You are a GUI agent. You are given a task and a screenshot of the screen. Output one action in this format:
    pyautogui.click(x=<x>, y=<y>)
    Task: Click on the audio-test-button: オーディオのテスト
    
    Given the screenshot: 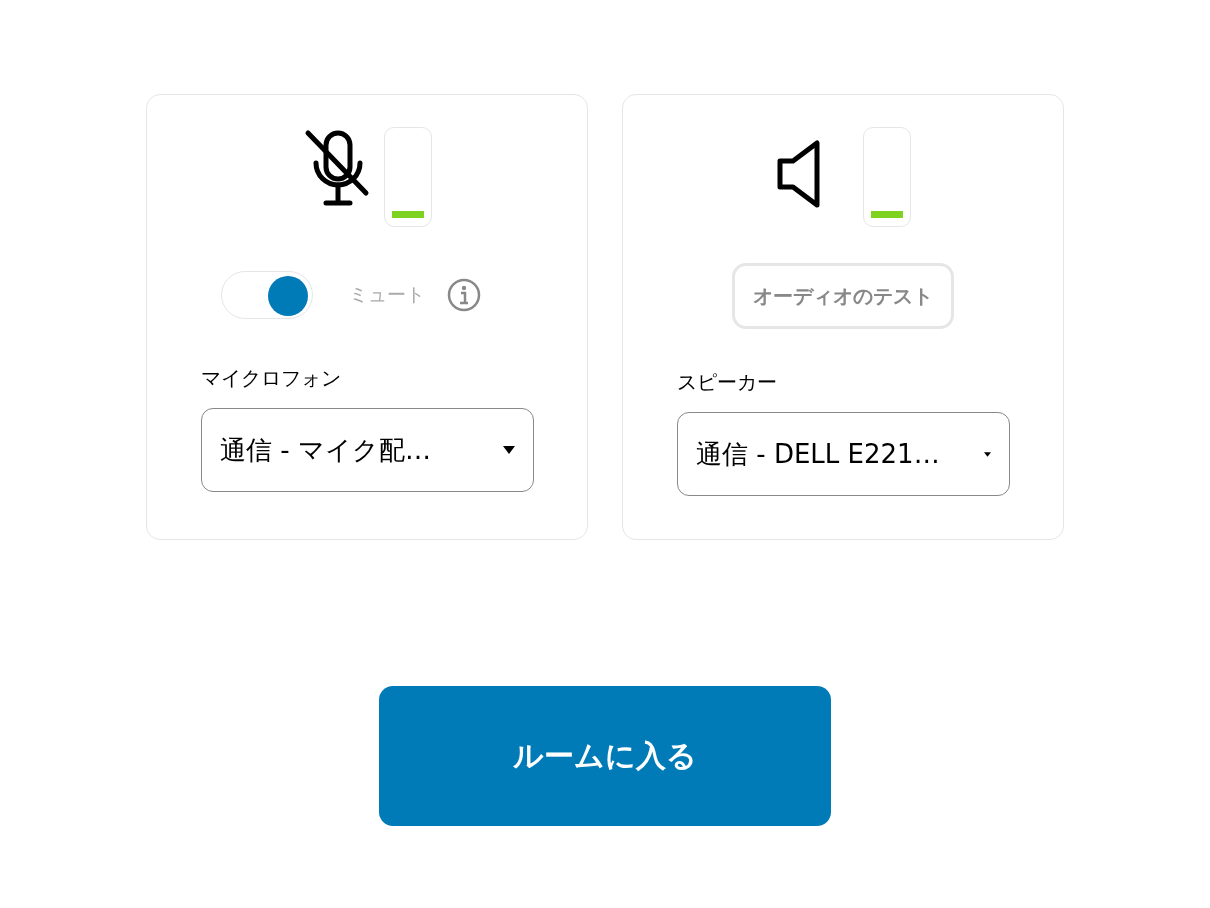 What is the action you would take?
    pyautogui.click(x=843, y=296)
    